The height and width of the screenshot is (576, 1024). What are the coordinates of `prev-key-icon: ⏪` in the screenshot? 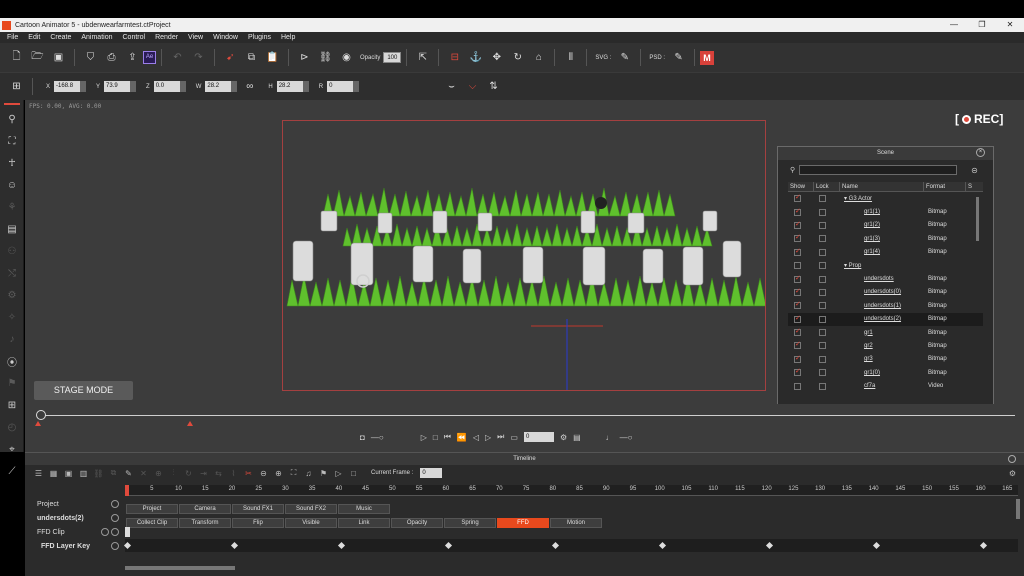 It's located at (462, 437).